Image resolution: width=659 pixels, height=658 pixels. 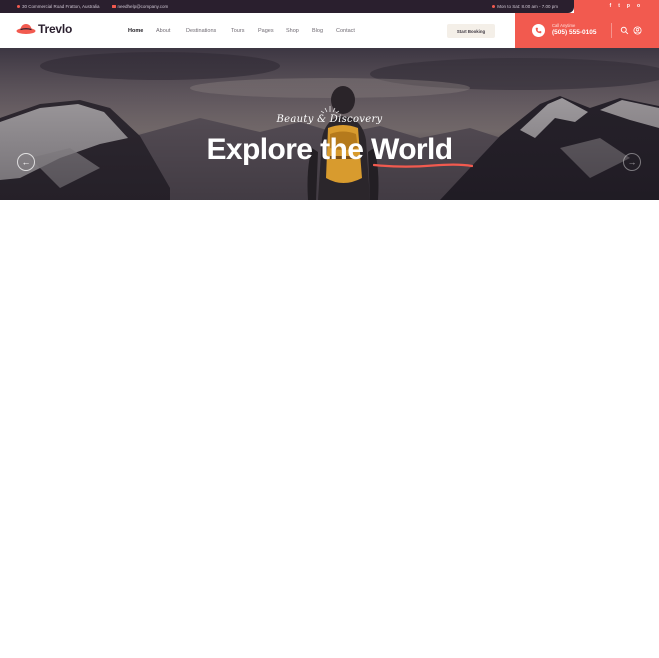 What do you see at coordinates (329, 119) in the screenshot?
I see `hero-tagline: Beauty & Discovery` at bounding box center [329, 119].